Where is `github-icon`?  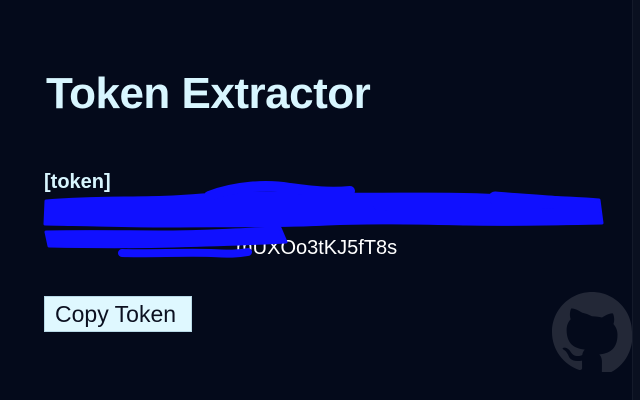
github-icon is located at coordinates (592, 332).